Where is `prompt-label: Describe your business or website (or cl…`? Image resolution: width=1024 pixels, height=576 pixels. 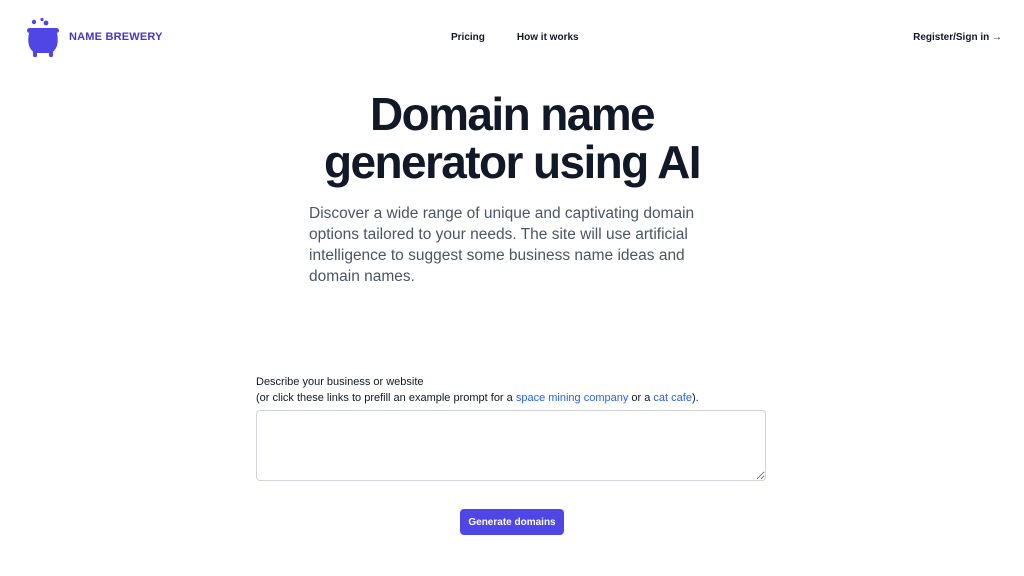 prompt-label: Describe your business or website (or cl… is located at coordinates (526, 390).